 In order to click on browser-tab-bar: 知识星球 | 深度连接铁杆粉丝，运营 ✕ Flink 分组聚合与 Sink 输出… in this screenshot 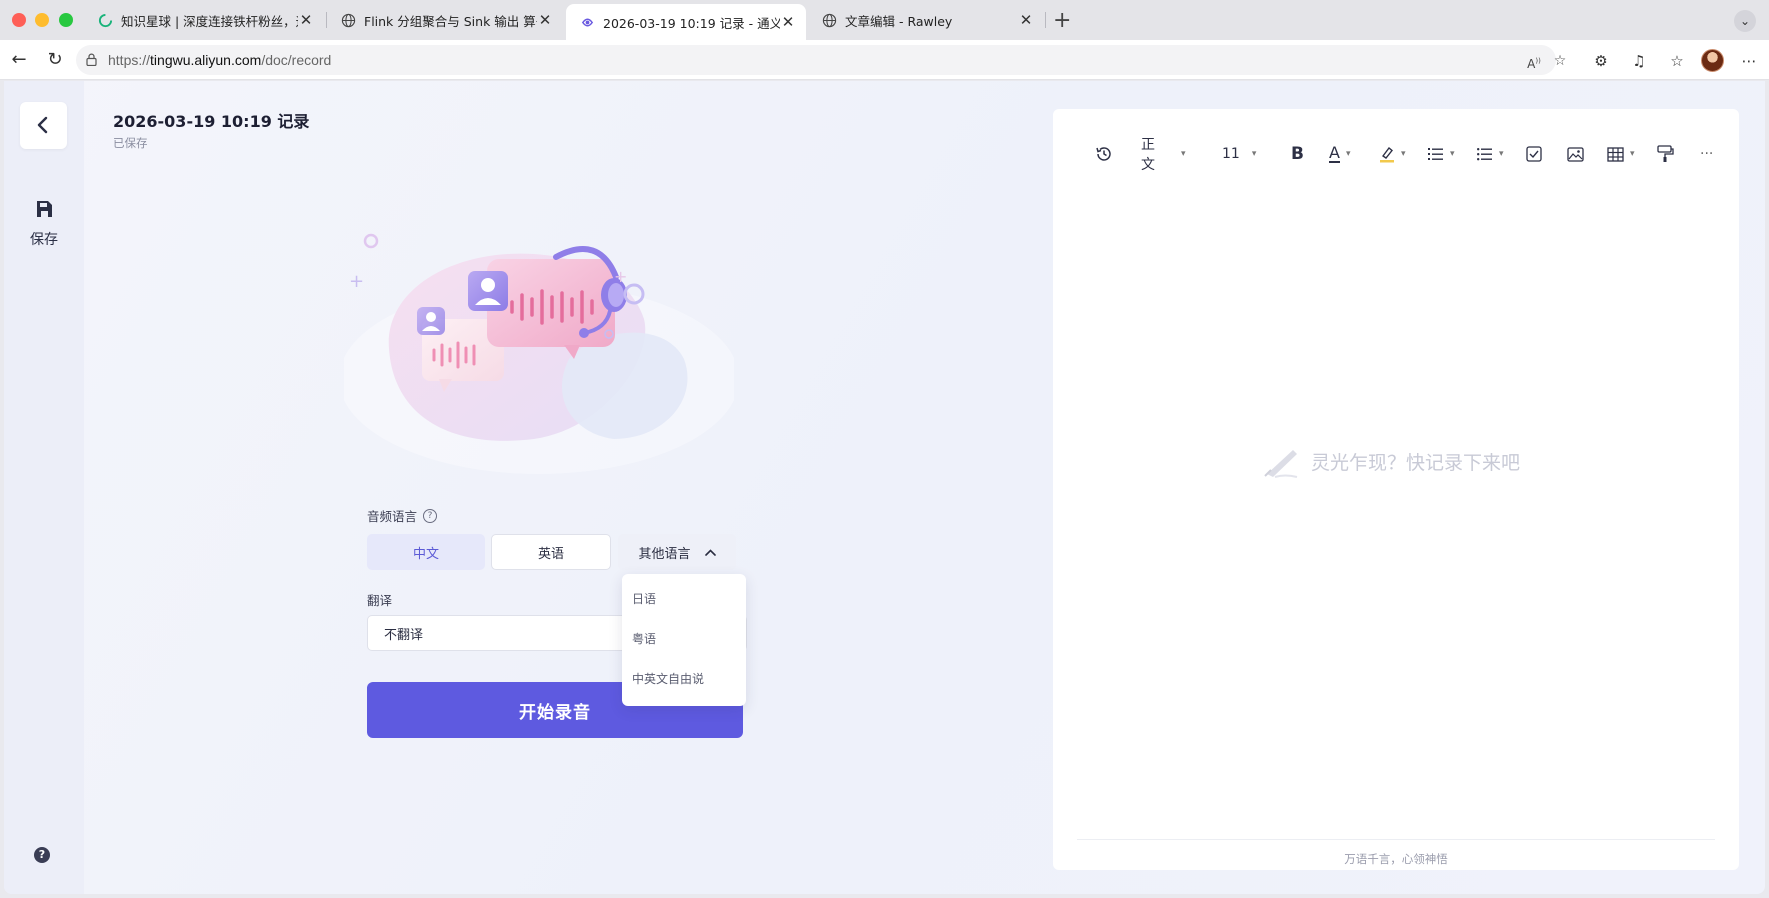, I will do `click(884, 20)`.